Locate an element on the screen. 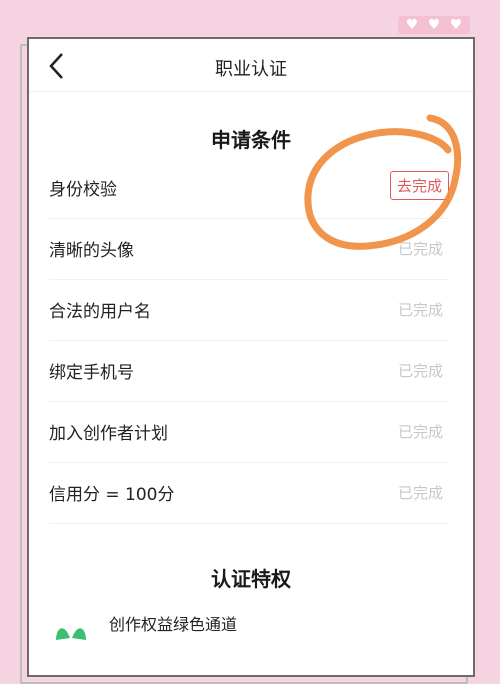 The height and width of the screenshot is (684, 500). requirement-row-username: 合法的用户名 已完成 is located at coordinates (249, 310).